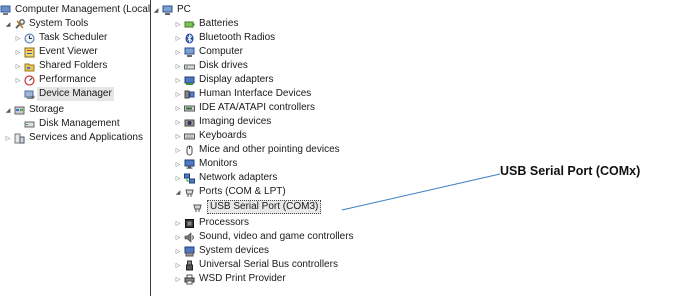 Image resolution: width=678 pixels, height=296 pixels. Describe the element at coordinates (421, 192) in the screenshot. I see `callout-line` at that location.